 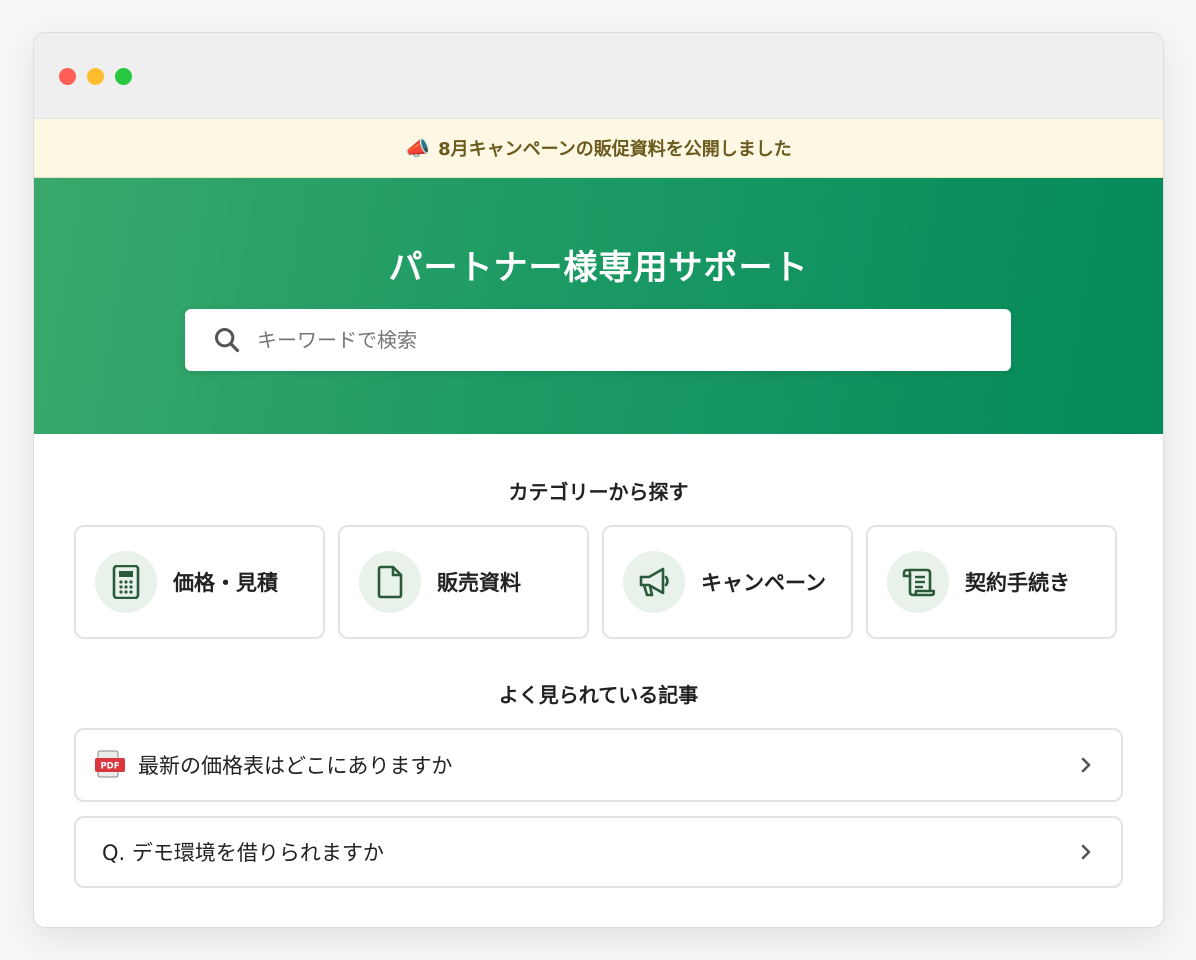 What do you see at coordinates (67, 76) in the screenshot?
I see `close-window-button` at bounding box center [67, 76].